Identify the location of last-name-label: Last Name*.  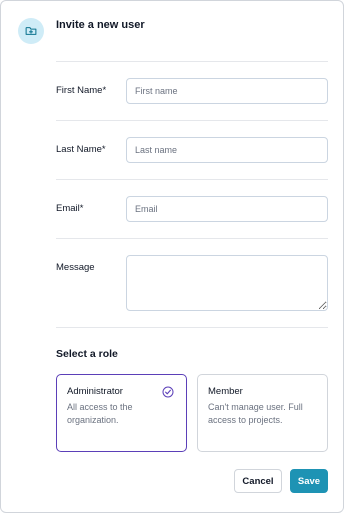
(81, 149).